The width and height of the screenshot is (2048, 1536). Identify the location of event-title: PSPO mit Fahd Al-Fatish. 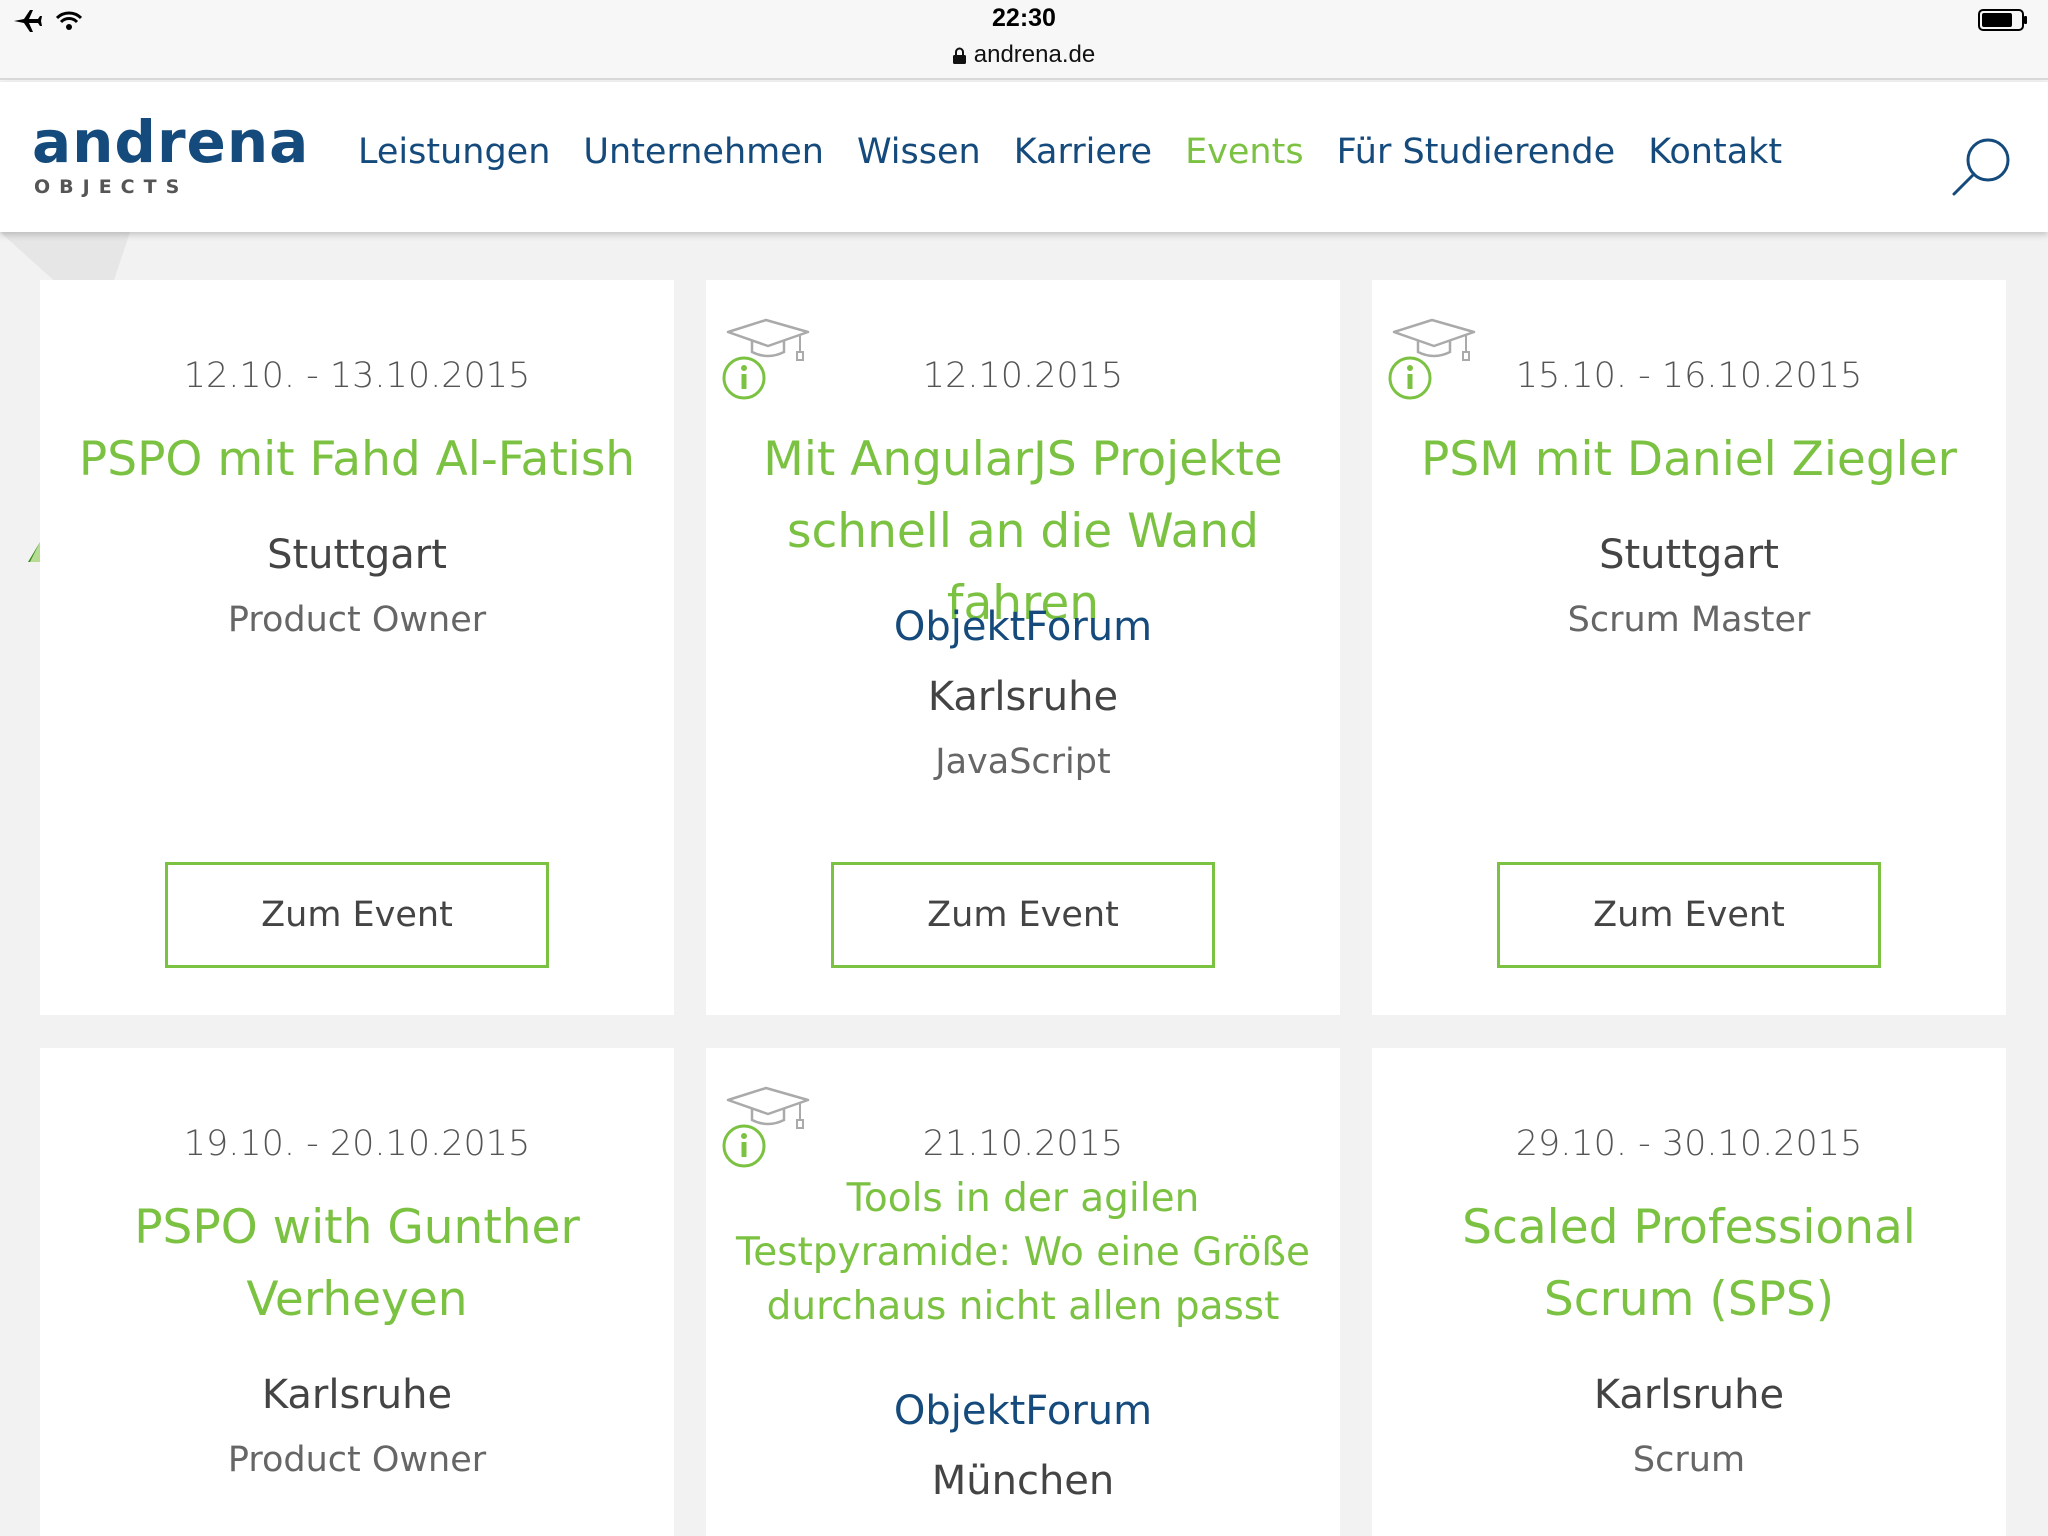
(357, 460).